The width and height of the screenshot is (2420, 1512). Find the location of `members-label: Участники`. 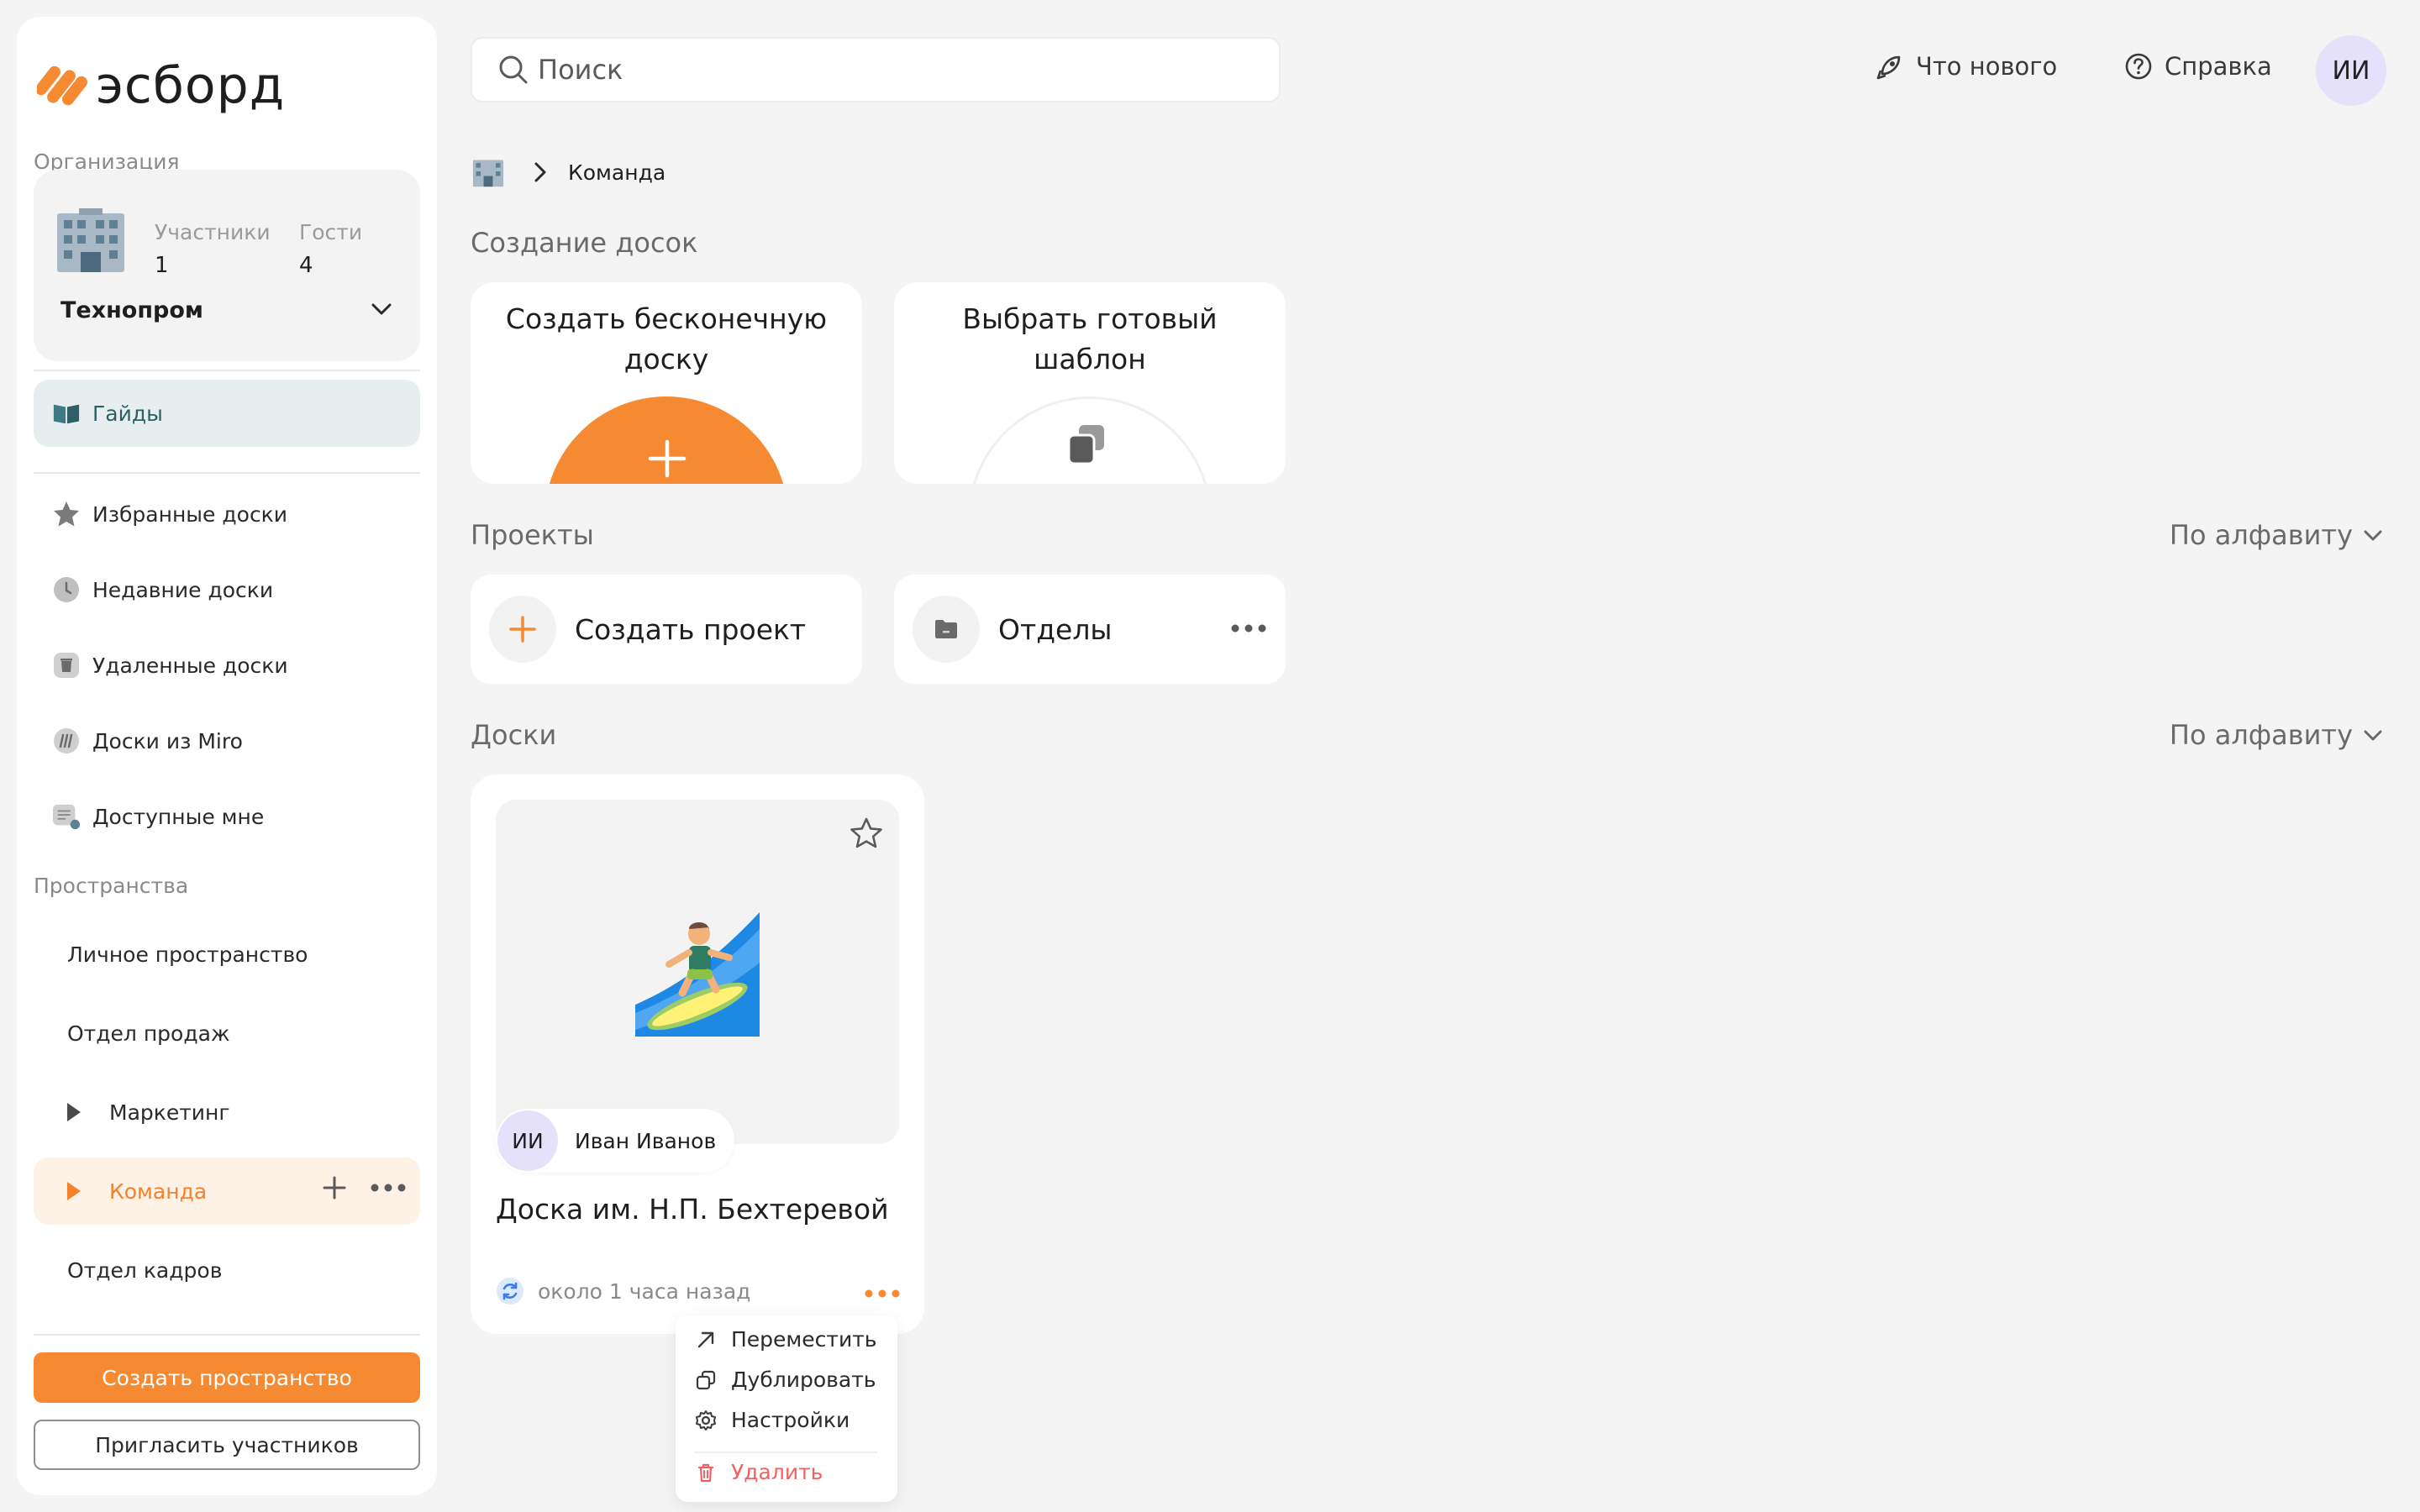

members-label: Участники is located at coordinates (213, 232).